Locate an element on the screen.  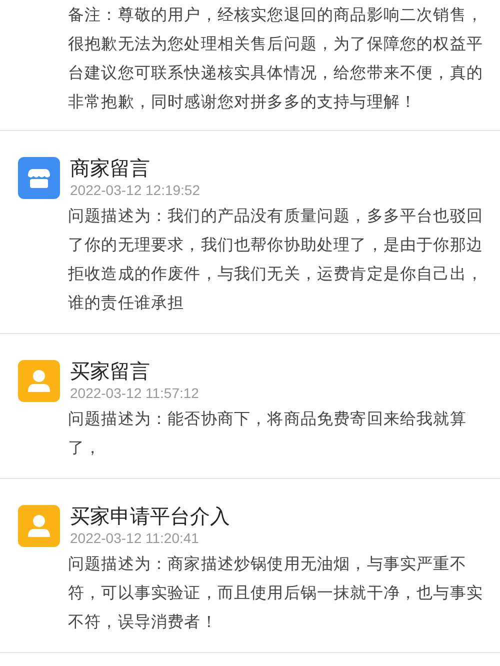
store-icon is located at coordinates (39, 178).